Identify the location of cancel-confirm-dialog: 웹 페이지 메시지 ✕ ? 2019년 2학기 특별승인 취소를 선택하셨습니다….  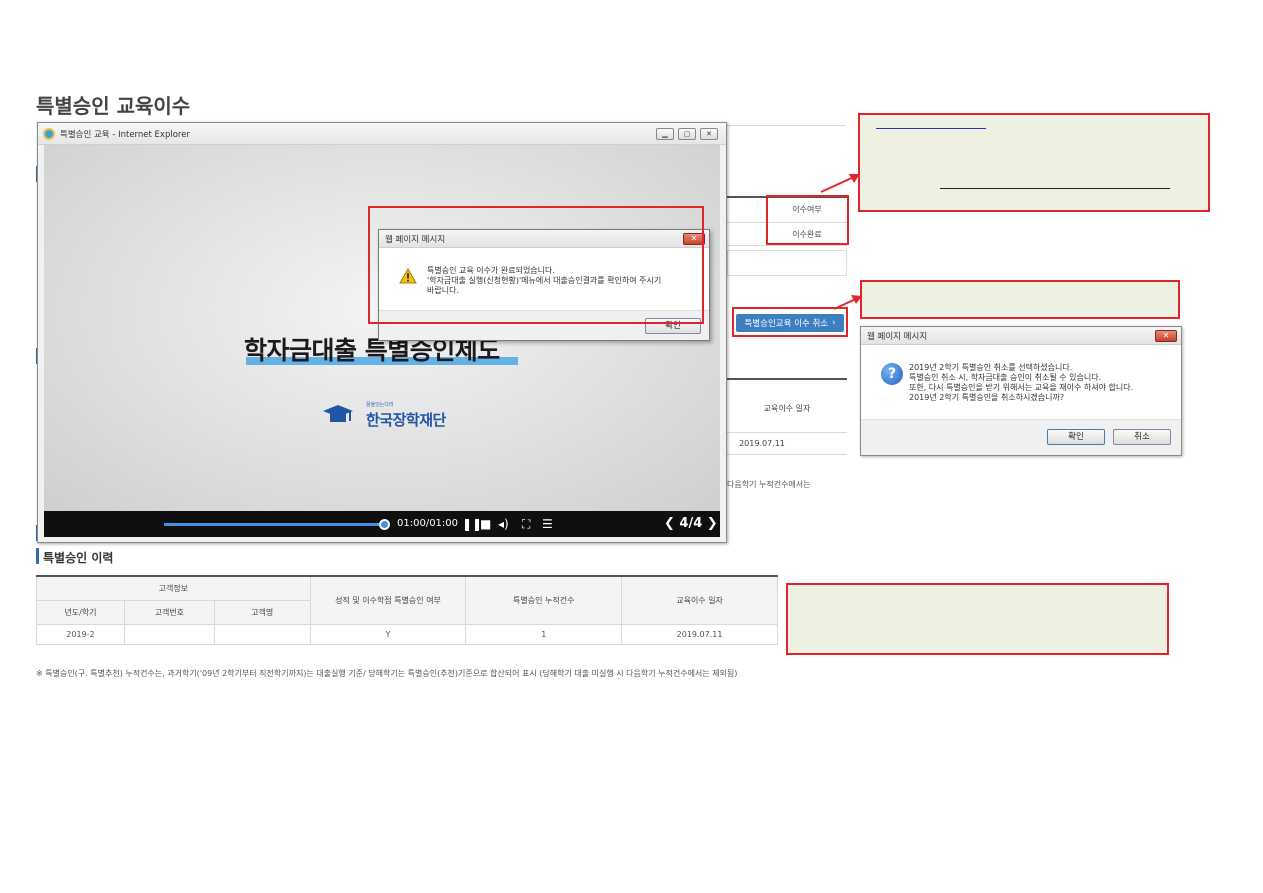
(1021, 391).